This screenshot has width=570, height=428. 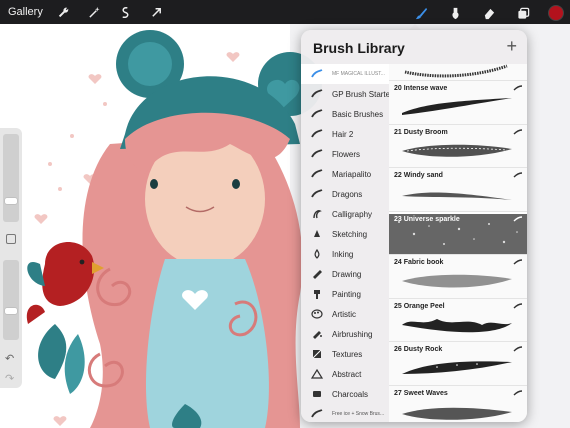 I want to click on brush-item, so click(x=458, y=72).